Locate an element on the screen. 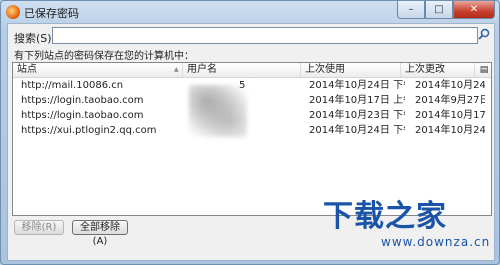 The image size is (500, 265). remove-button: 移除(R) is located at coordinates (39, 227).